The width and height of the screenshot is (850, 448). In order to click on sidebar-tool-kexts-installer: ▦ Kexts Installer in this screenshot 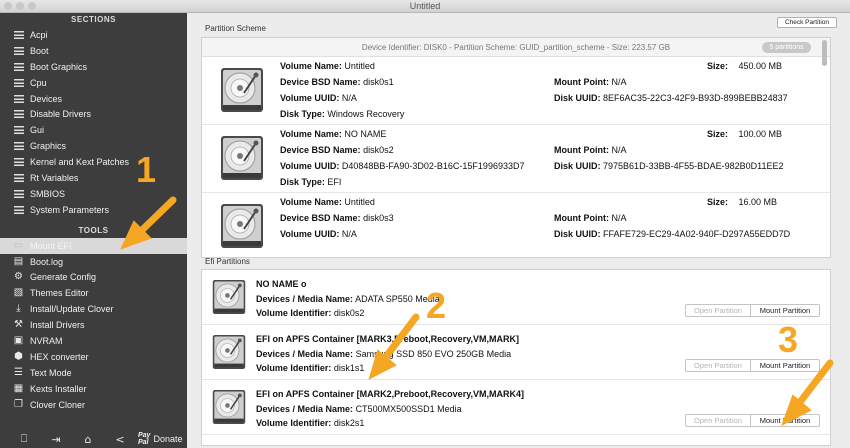, I will do `click(93, 389)`.